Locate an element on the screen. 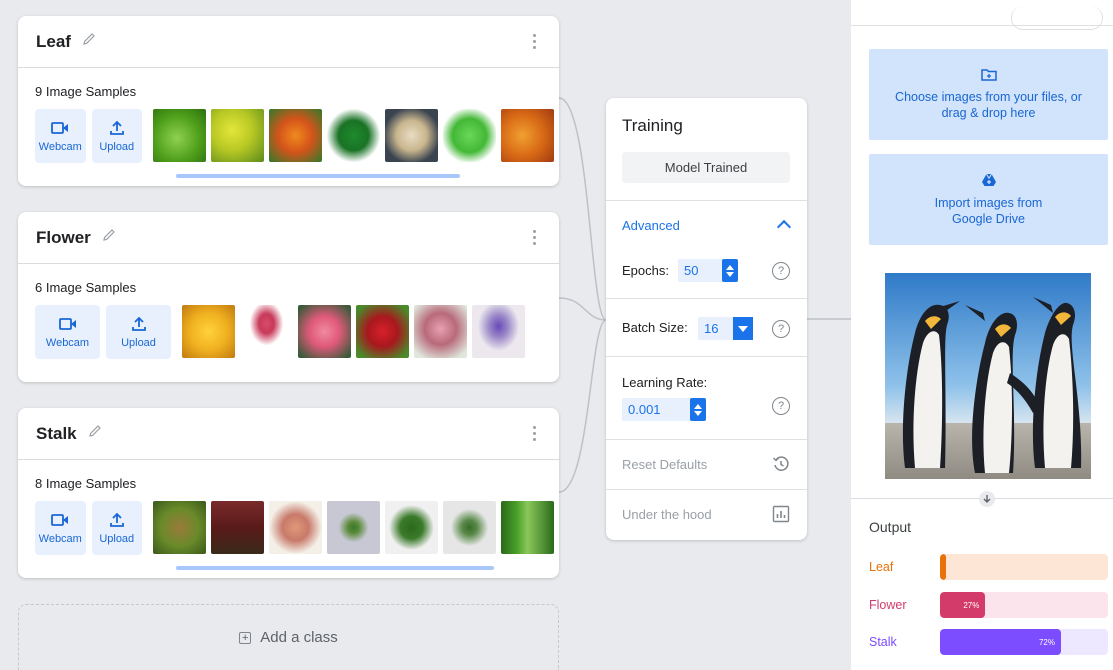 Image resolution: width=1113 pixels, height=670 pixels. learning-rate-input: 0.001 is located at coordinates (664, 409).